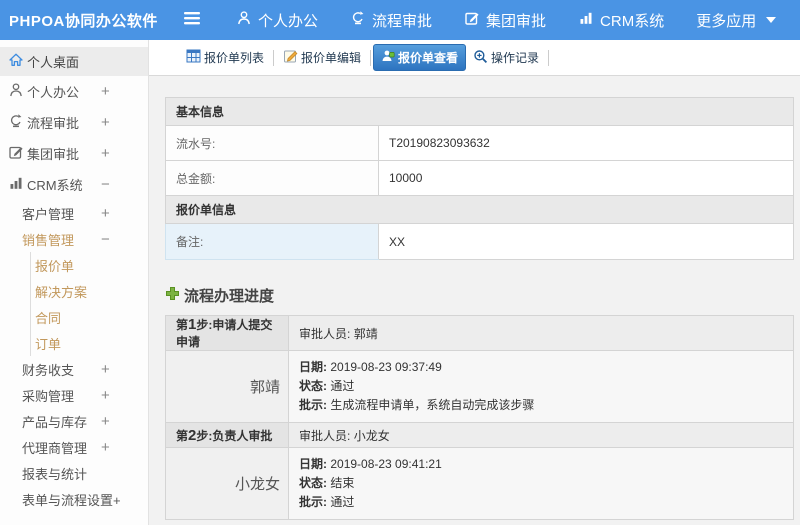  Describe the element at coordinates (244, 20) in the screenshot. I see `user-icon` at that location.